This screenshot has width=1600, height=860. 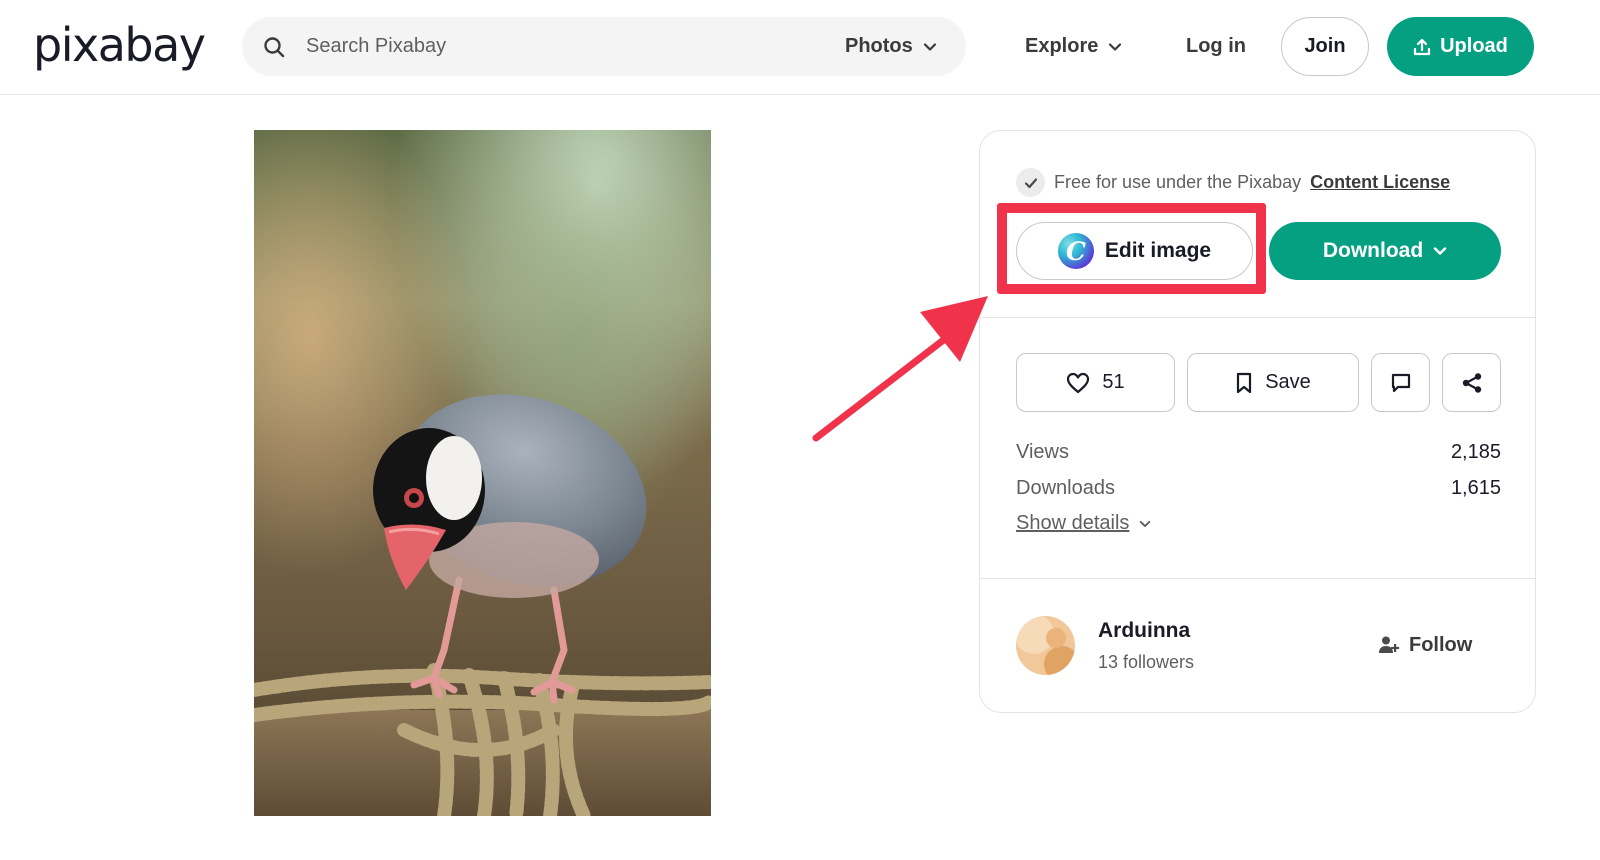 What do you see at coordinates (1389, 644) in the screenshot?
I see `add-user-icon` at bounding box center [1389, 644].